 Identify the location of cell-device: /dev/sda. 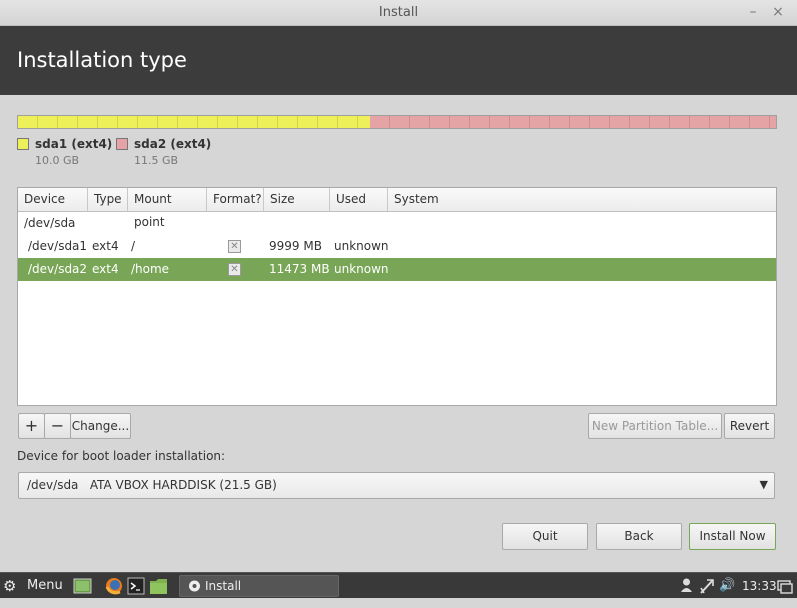
(50, 223).